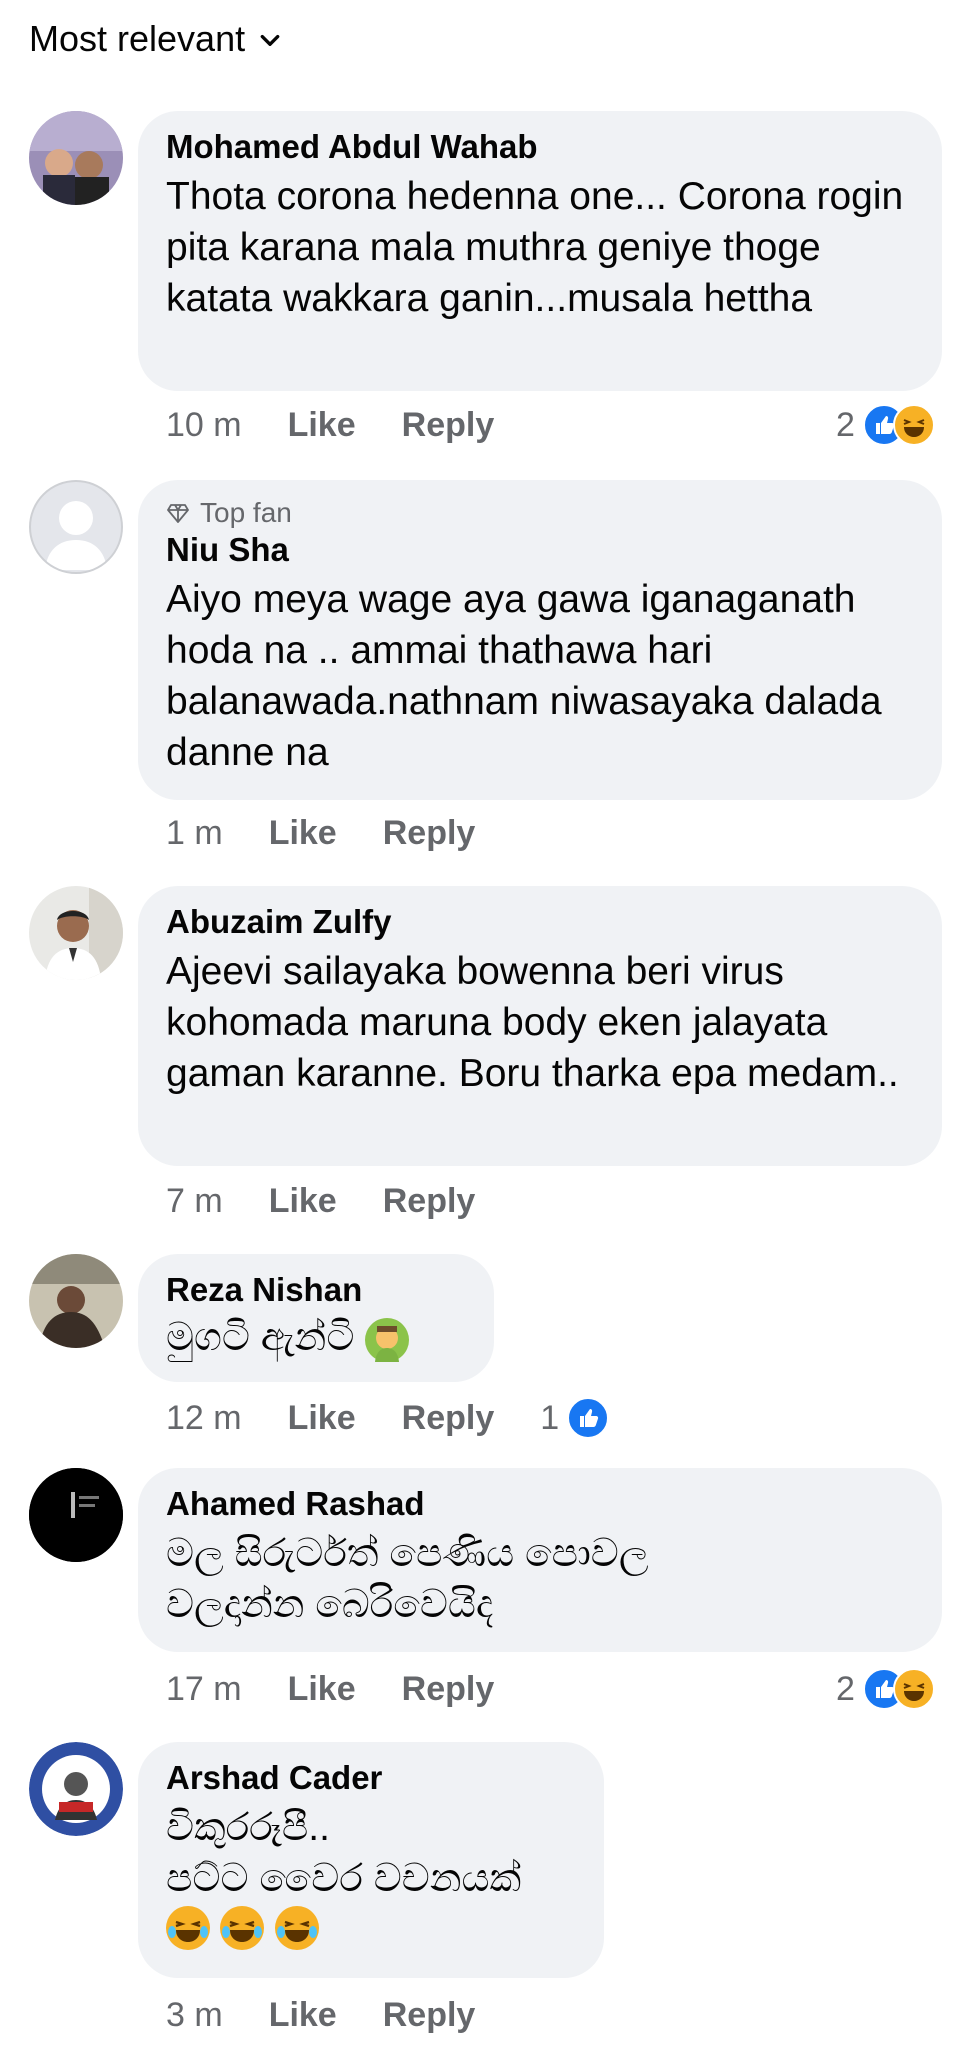 The height and width of the screenshot is (2069, 972). What do you see at coordinates (388, 1418) in the screenshot?
I see `comment-actions: 12 m Like Reply 1` at bounding box center [388, 1418].